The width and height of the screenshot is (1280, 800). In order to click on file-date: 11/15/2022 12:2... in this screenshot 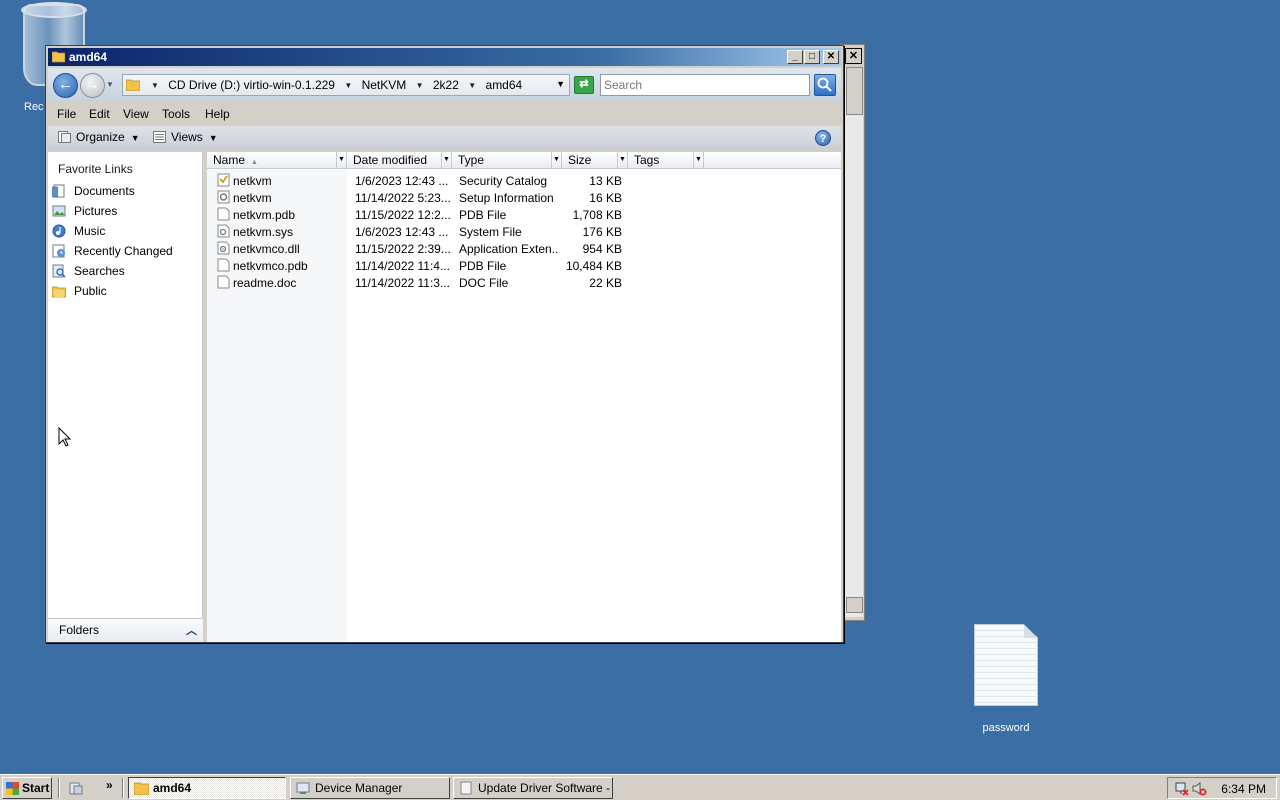, I will do `click(403, 215)`.